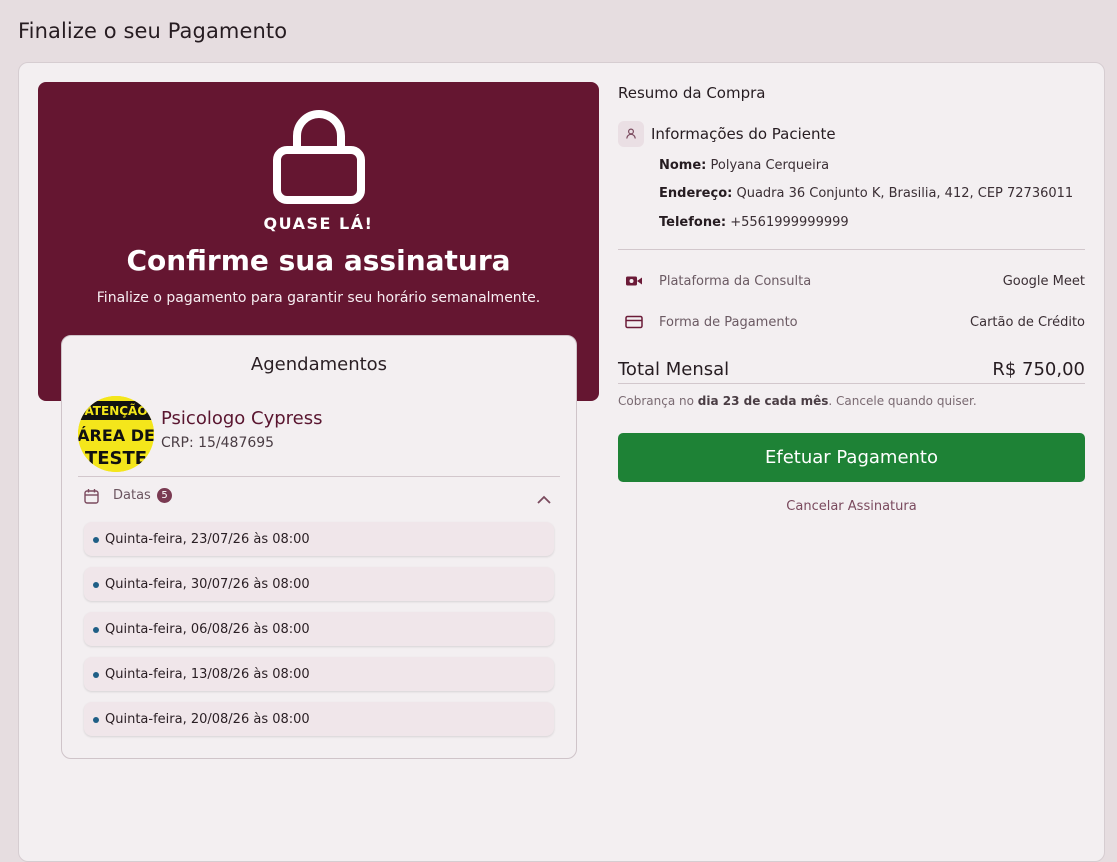 This screenshot has width=1117, height=862. What do you see at coordinates (207, 539) in the screenshot?
I see `date-text: Quinta-feira, 23/07/26 às 08:00` at bounding box center [207, 539].